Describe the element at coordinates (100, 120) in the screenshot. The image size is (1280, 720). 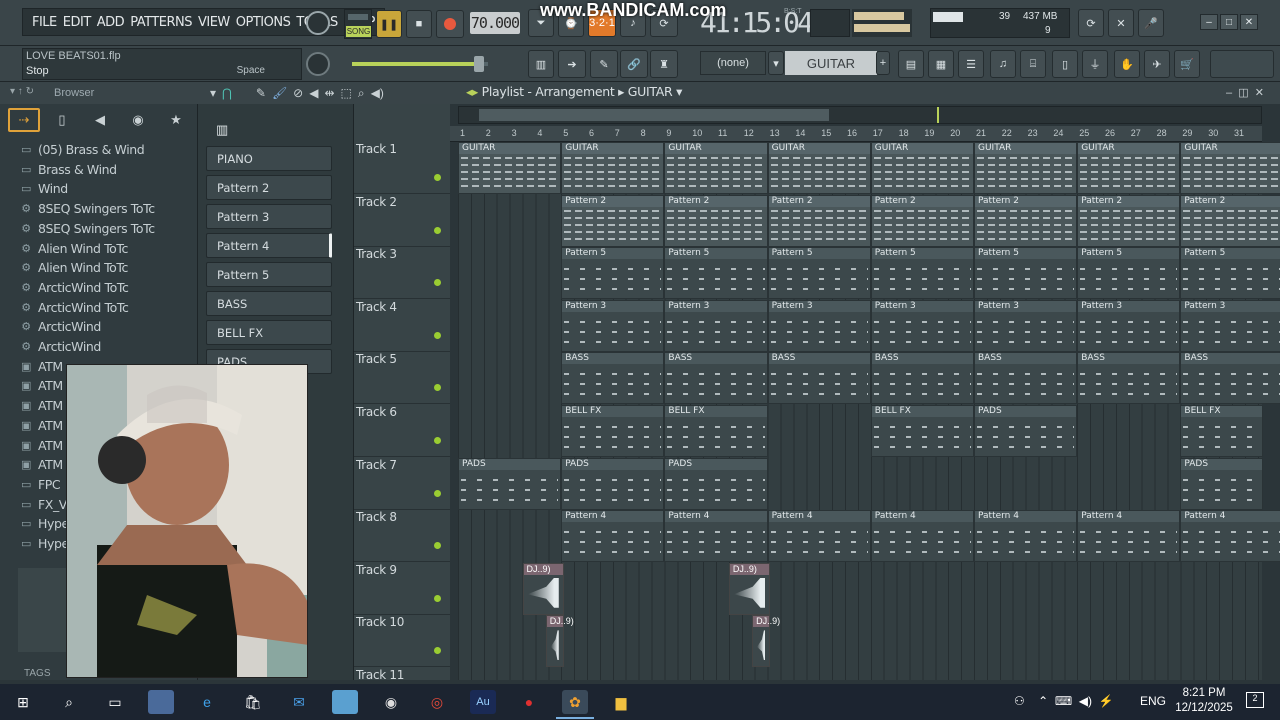
I see `tab-plugins-icon: ◀` at that location.